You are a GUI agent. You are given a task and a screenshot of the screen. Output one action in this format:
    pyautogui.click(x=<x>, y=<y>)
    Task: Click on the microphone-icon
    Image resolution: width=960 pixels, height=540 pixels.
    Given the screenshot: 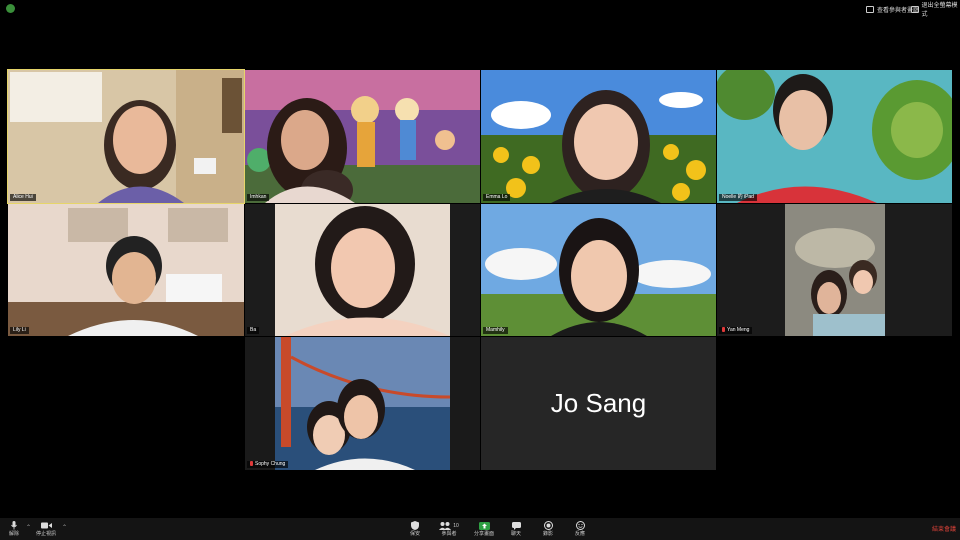 What is the action you would take?
    pyautogui.click(x=14, y=525)
    